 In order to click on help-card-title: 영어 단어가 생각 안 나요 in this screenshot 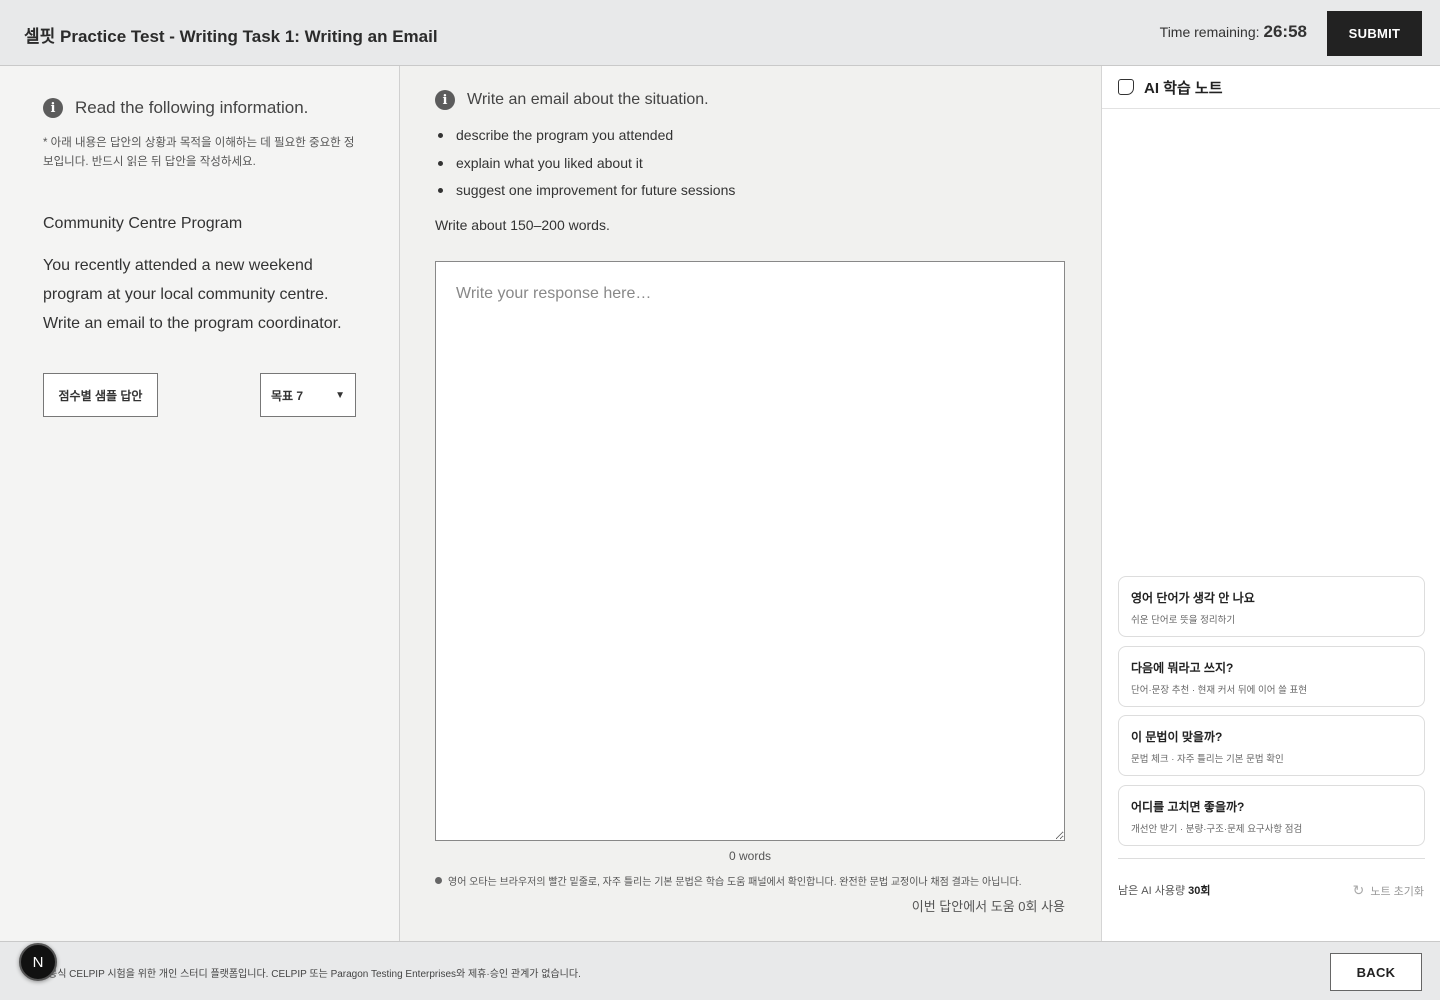, I will do `click(1193, 598)`.